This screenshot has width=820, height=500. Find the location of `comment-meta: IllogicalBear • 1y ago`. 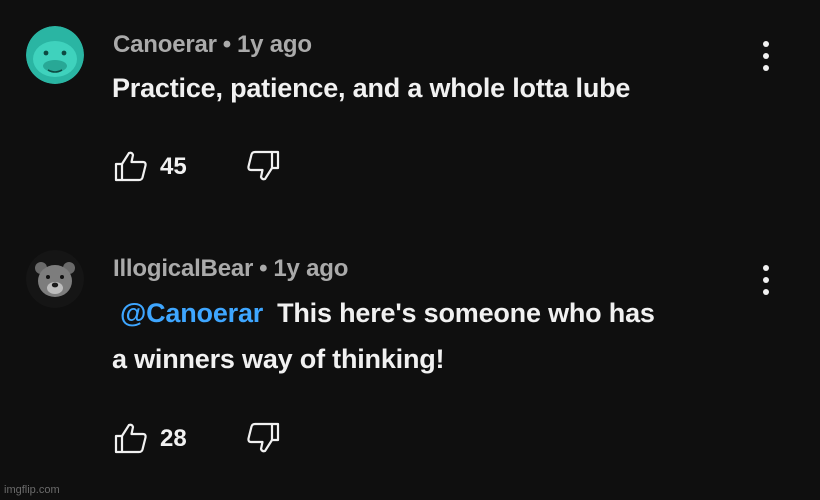

comment-meta: IllogicalBear • 1y ago is located at coordinates (230, 269).